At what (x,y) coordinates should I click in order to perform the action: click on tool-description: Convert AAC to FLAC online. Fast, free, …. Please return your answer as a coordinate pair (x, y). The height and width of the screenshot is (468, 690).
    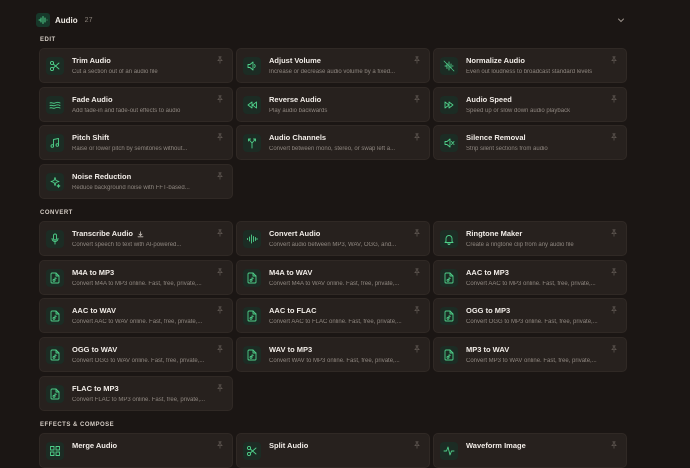
    Looking at the image, I should click on (335, 322).